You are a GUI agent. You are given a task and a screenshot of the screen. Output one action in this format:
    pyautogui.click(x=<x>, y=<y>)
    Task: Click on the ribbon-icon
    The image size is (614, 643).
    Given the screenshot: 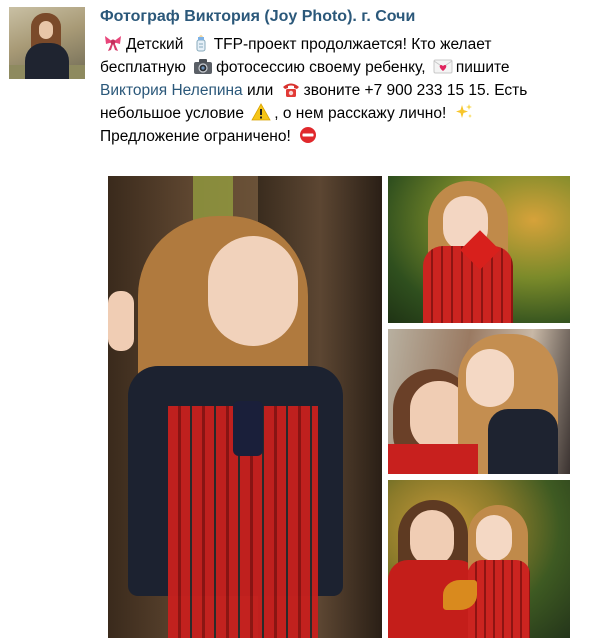 What is the action you would take?
    pyautogui.click(x=113, y=43)
    